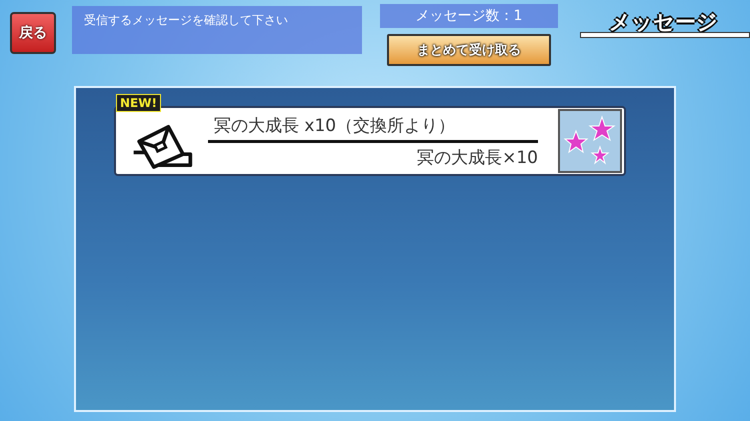 The image size is (750, 421). What do you see at coordinates (33, 33) in the screenshot?
I see `back-button: 戻る` at bounding box center [33, 33].